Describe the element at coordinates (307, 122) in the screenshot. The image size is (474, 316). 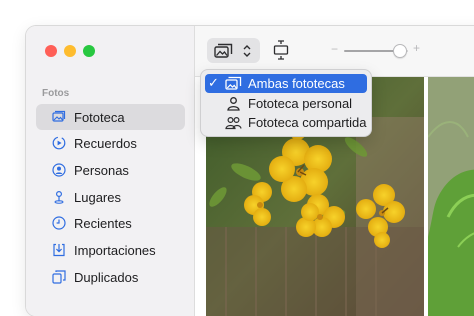
I see `menu-item-label: Fototeca compartida` at that location.